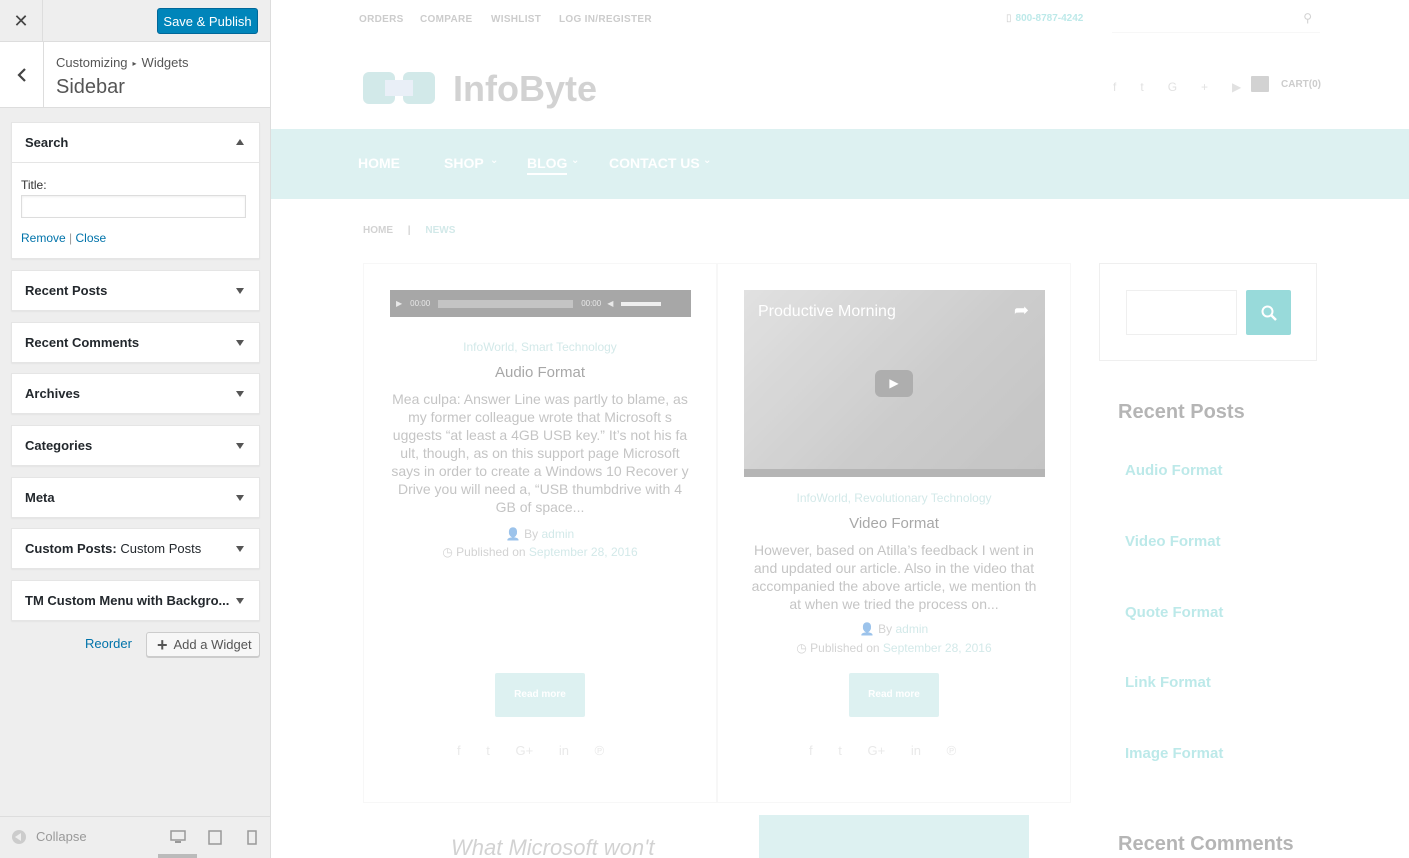  Describe the element at coordinates (19, 836) in the screenshot. I see `collapse-icon` at that location.